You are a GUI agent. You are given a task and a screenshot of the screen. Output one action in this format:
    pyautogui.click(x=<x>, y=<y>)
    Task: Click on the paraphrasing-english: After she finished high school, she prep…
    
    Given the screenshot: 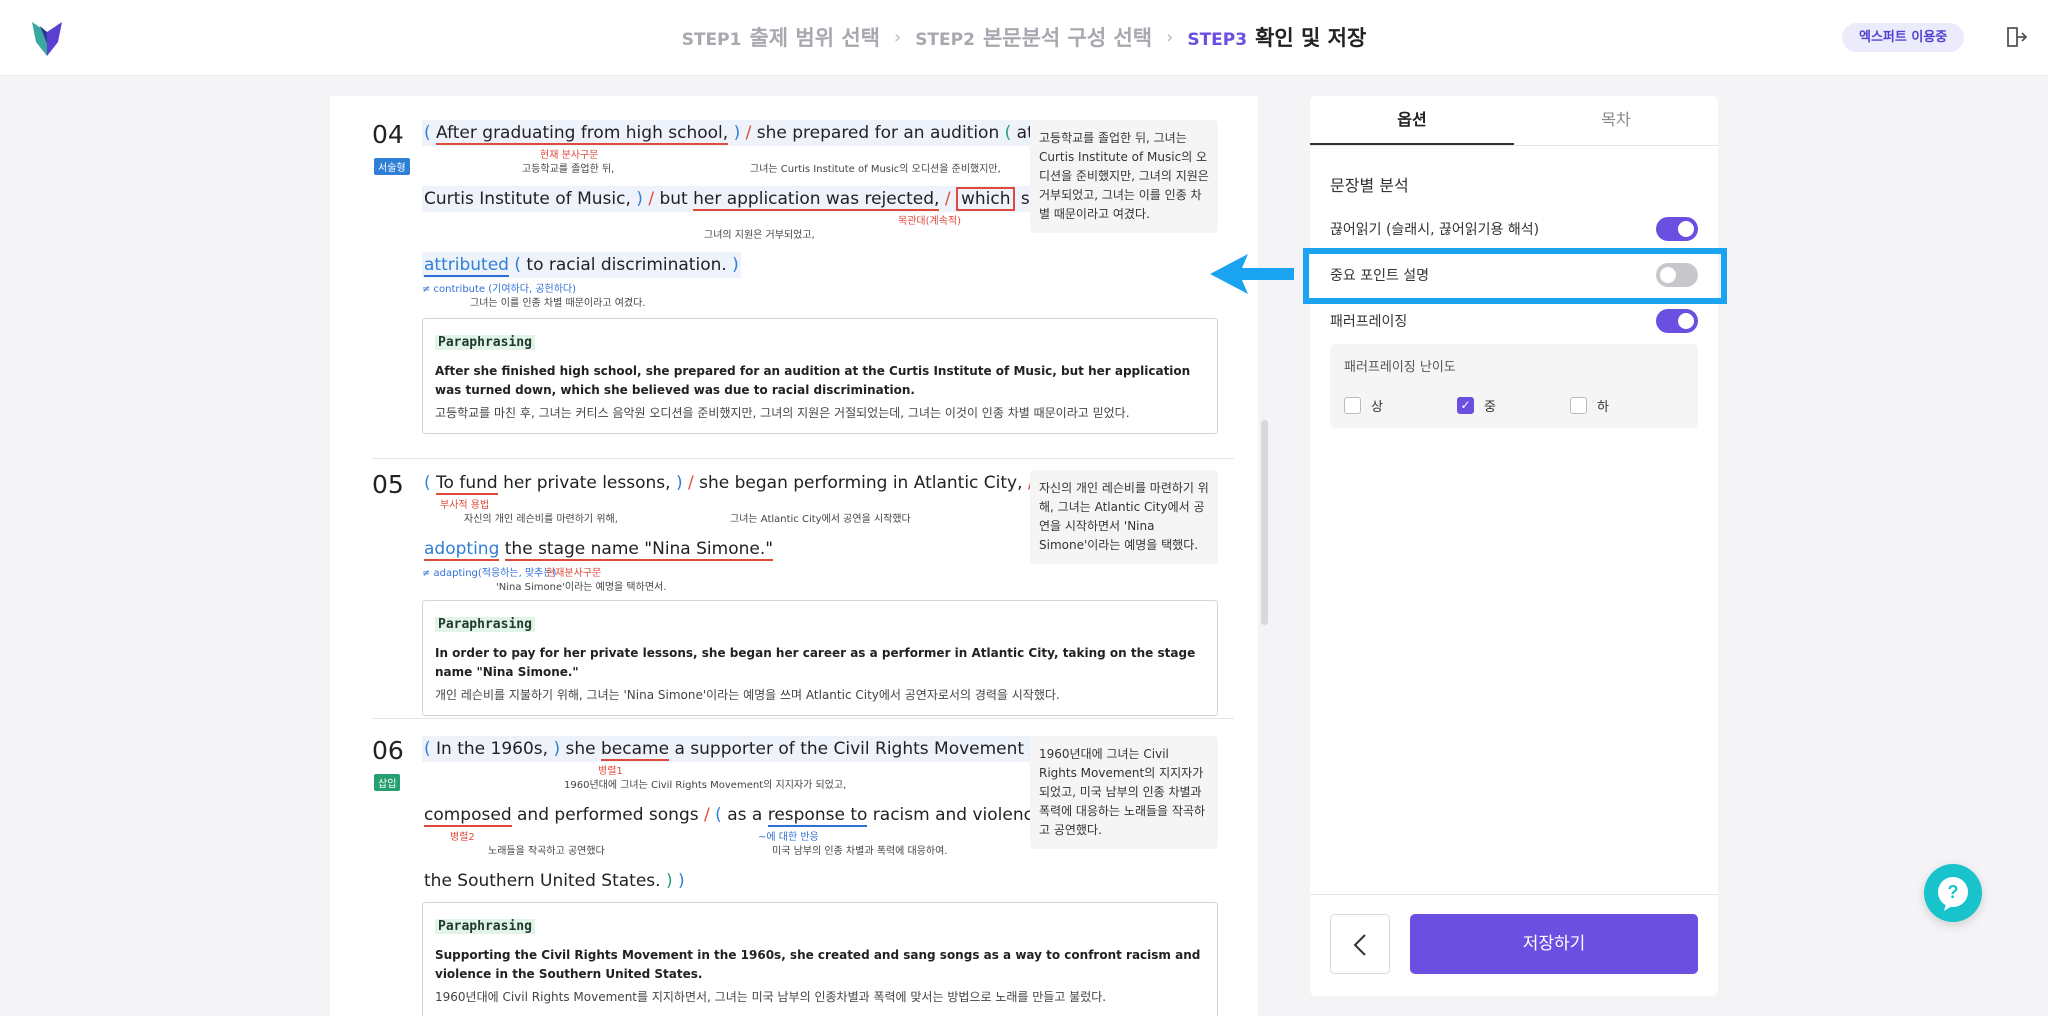 What is the action you would take?
    pyautogui.click(x=813, y=380)
    